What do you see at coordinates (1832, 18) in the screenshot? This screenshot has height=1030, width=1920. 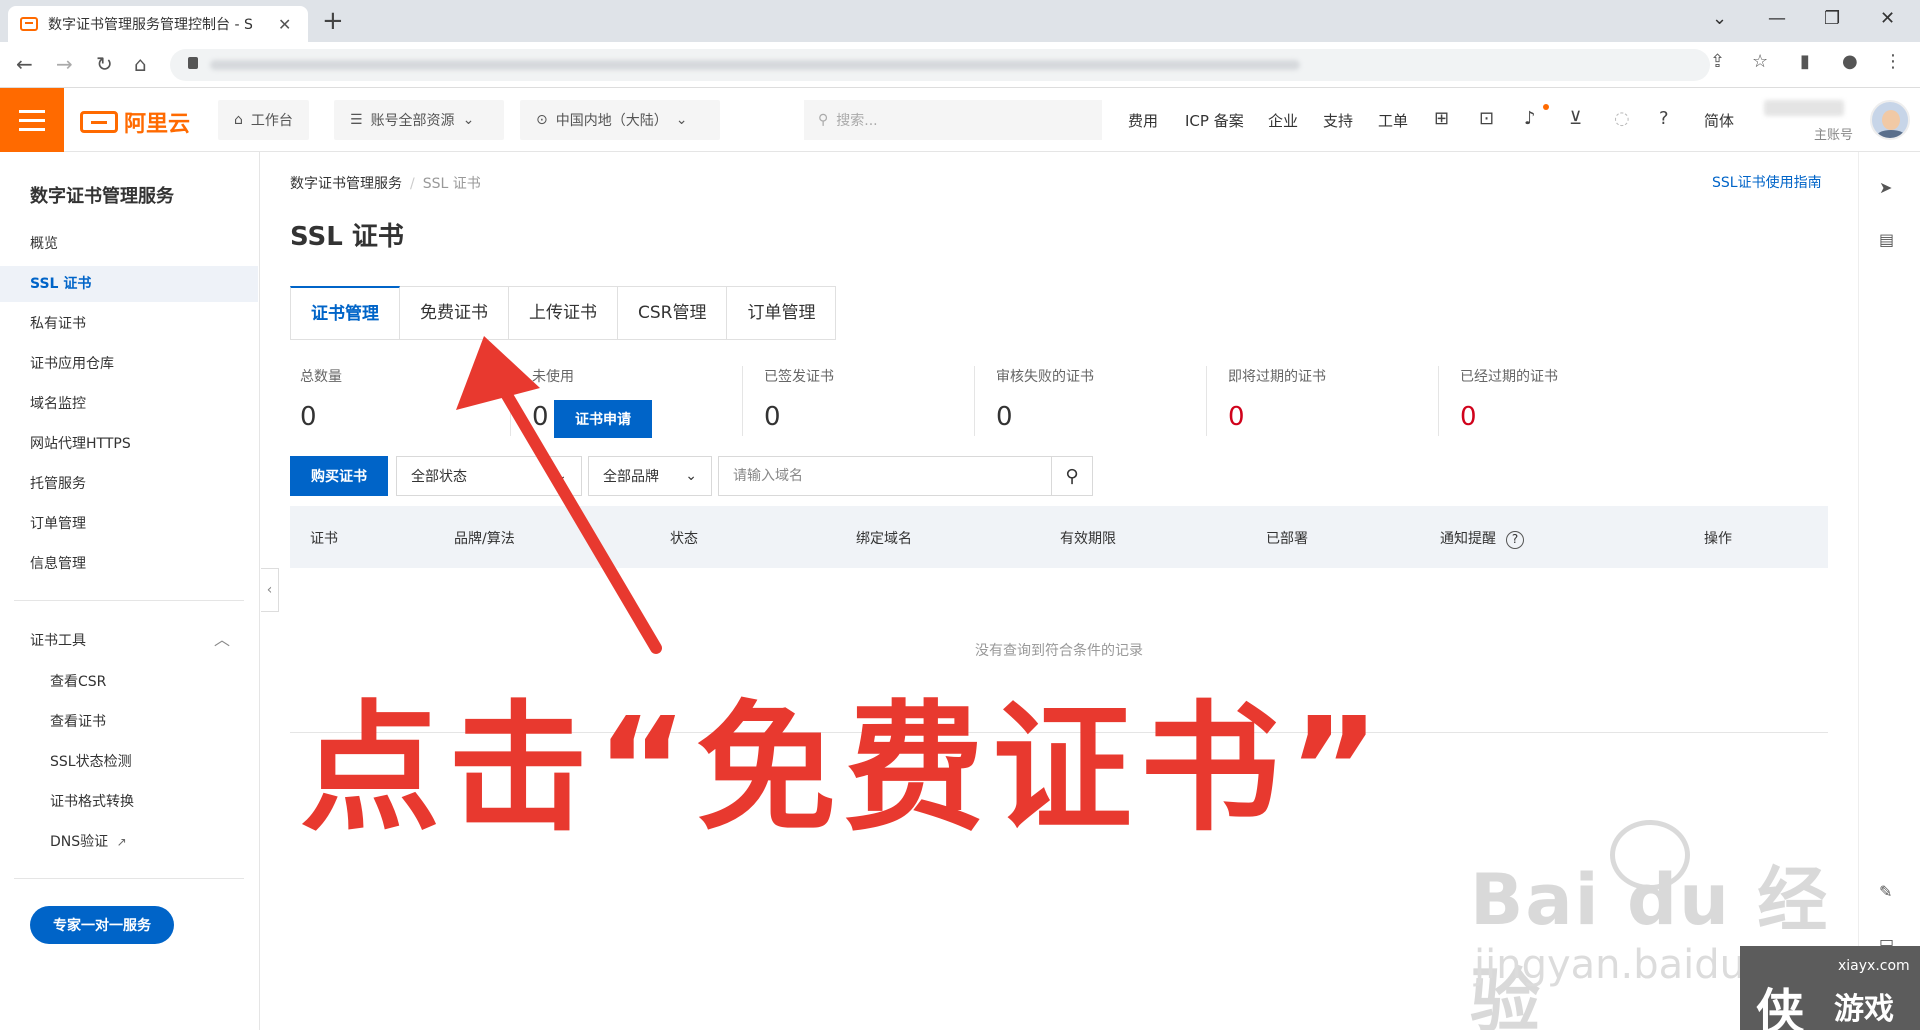 I see `maximize-button: ❐` at bounding box center [1832, 18].